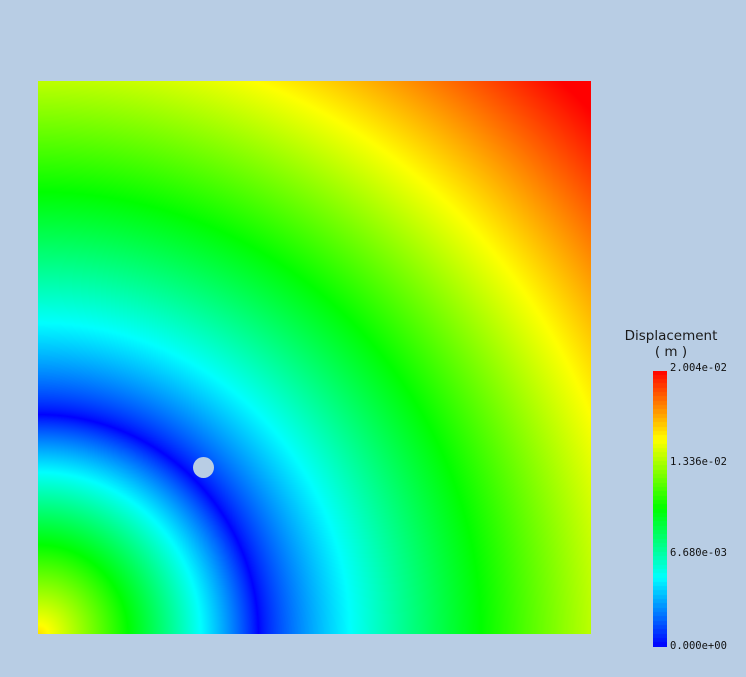 The image size is (746, 677). What do you see at coordinates (671, 336) in the screenshot?
I see `legend-title-text: Displacement` at bounding box center [671, 336].